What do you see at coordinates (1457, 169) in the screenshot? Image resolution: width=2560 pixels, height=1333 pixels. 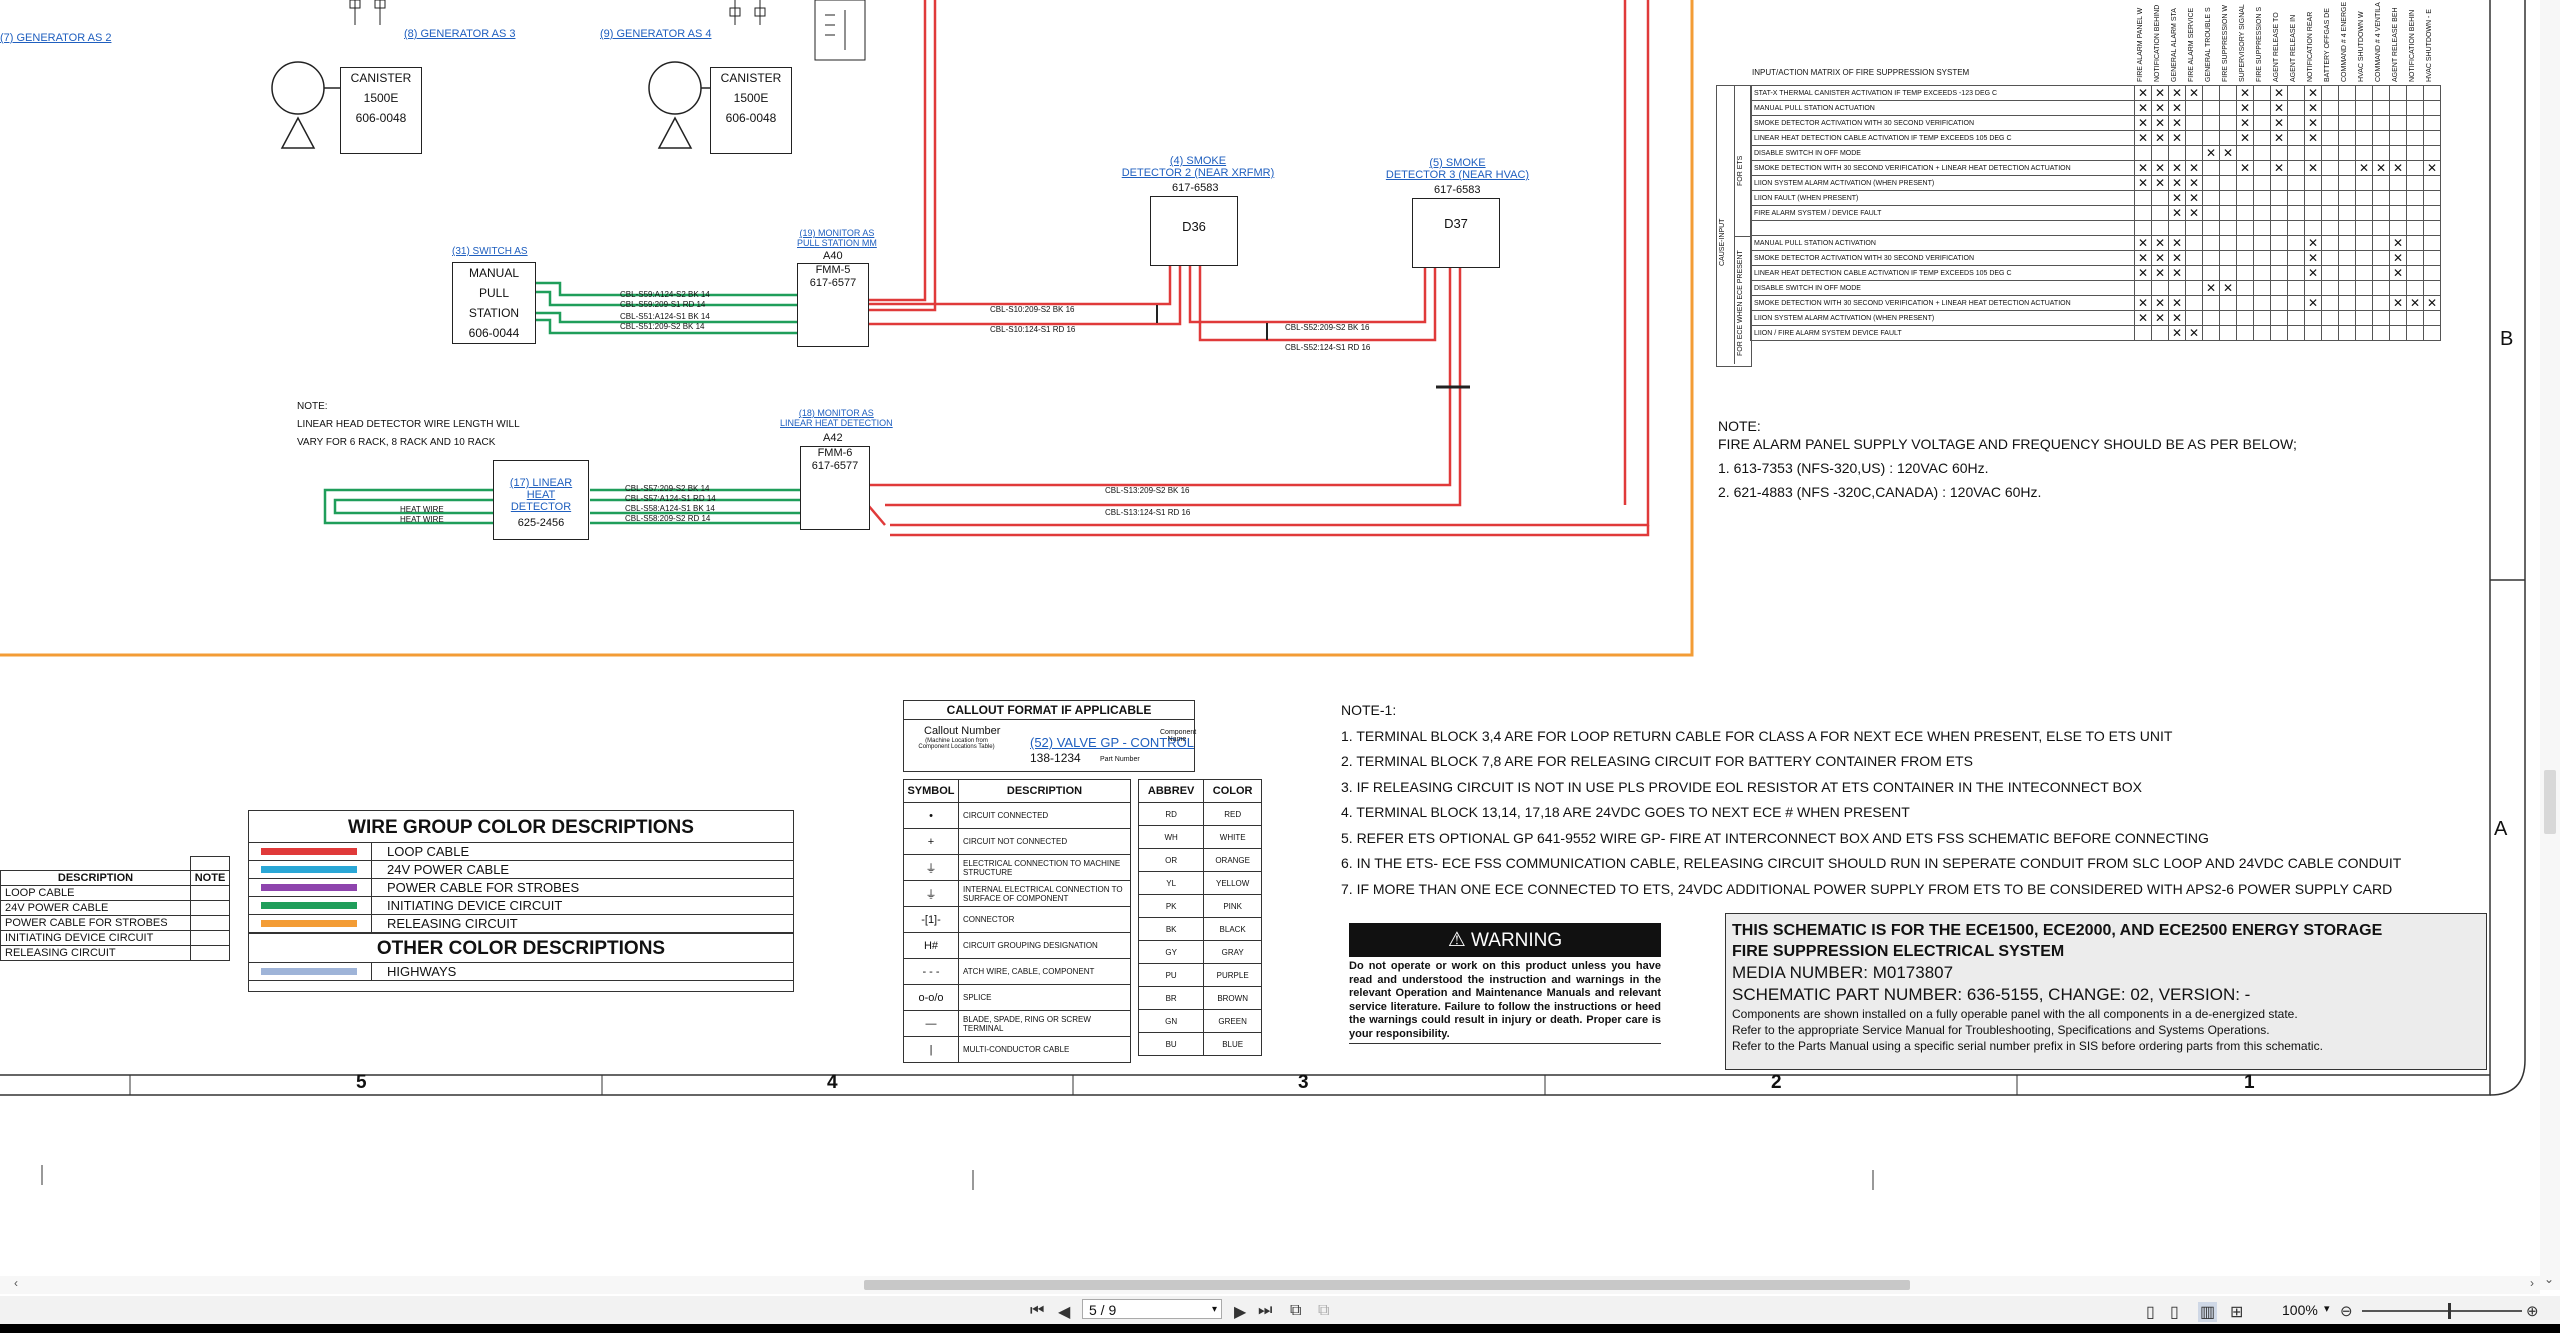 I see `smoke-detector-3-label: (5) SMOKE DETECTOR 3 (NEAR HVAC)` at bounding box center [1457, 169].